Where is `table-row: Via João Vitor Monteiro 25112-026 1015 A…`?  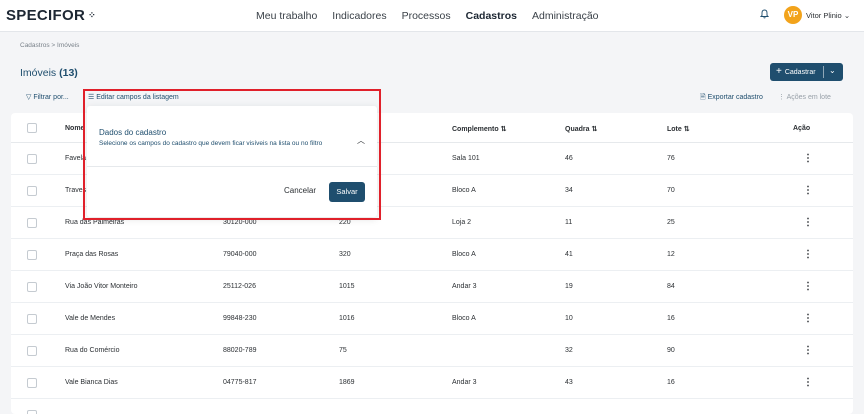 table-row: Via João Vitor Monteiro 25112-026 1015 A… is located at coordinates (432, 287).